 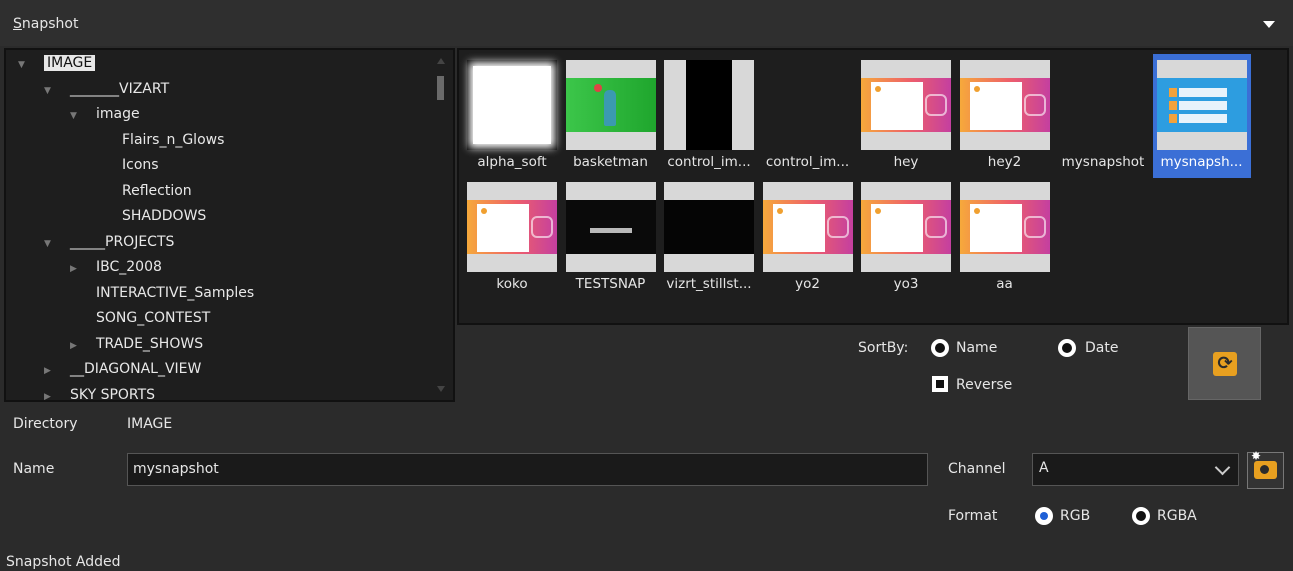 I want to click on tree-item: Reflection, so click(x=144, y=191).